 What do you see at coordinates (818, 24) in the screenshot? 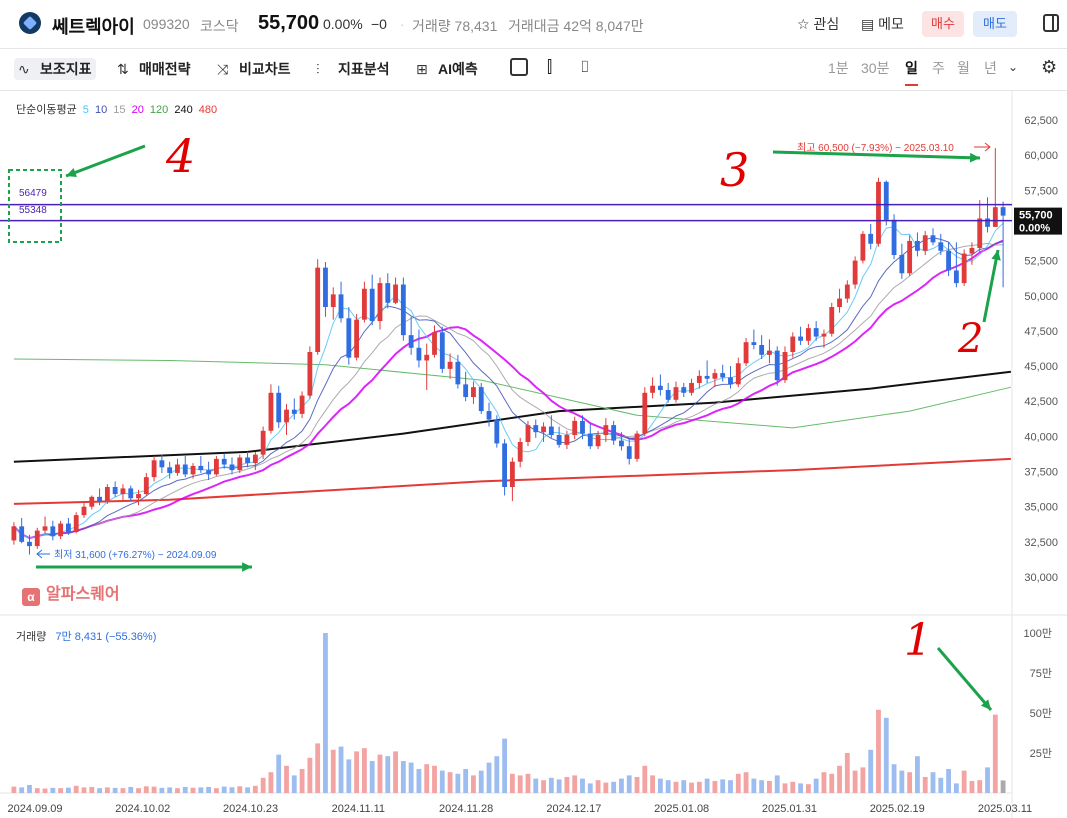
I see `watch-button: ☆ 관심` at bounding box center [818, 24].